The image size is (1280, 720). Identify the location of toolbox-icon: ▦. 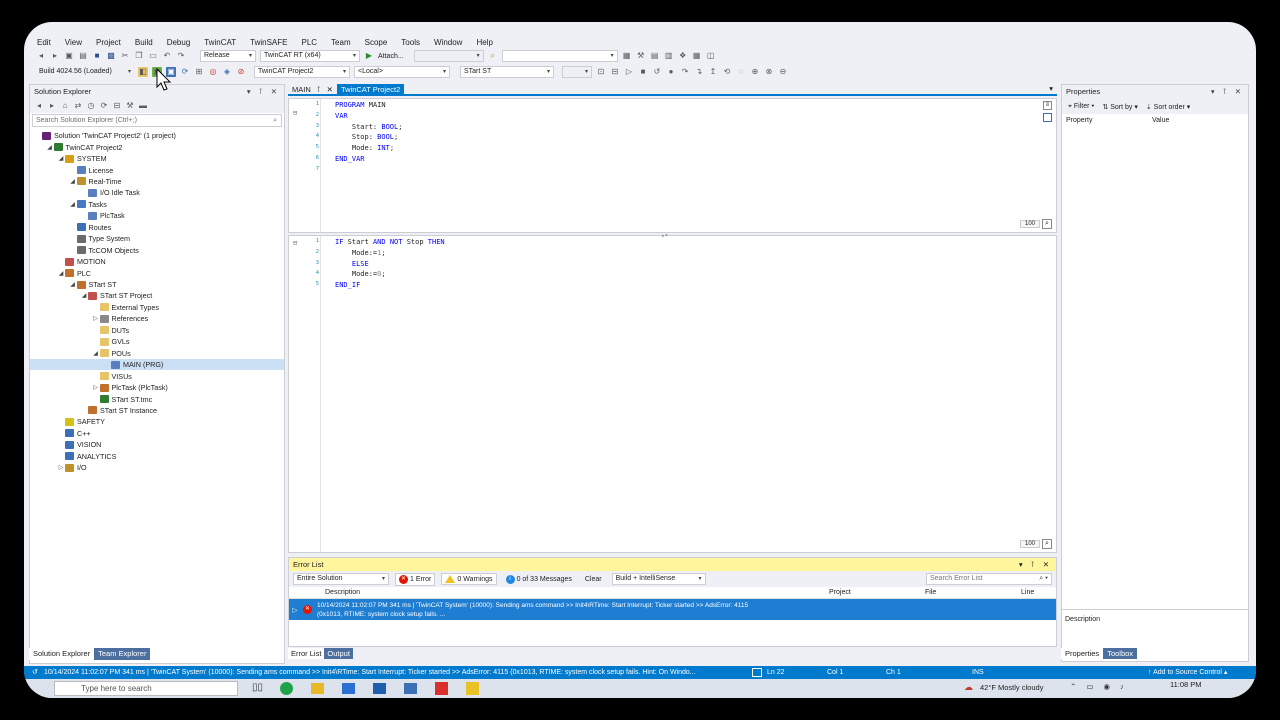
(627, 56).